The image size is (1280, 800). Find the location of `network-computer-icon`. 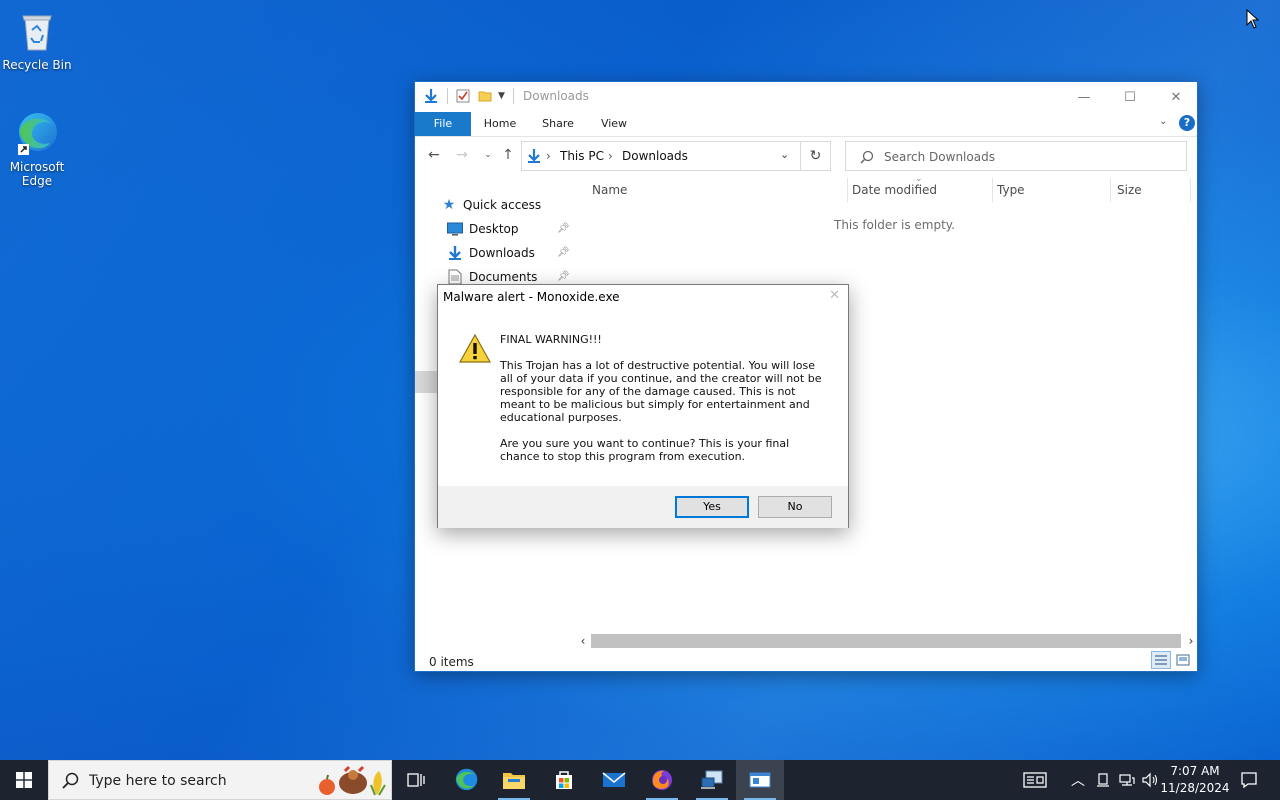

network-computer-icon is located at coordinates (712, 779).